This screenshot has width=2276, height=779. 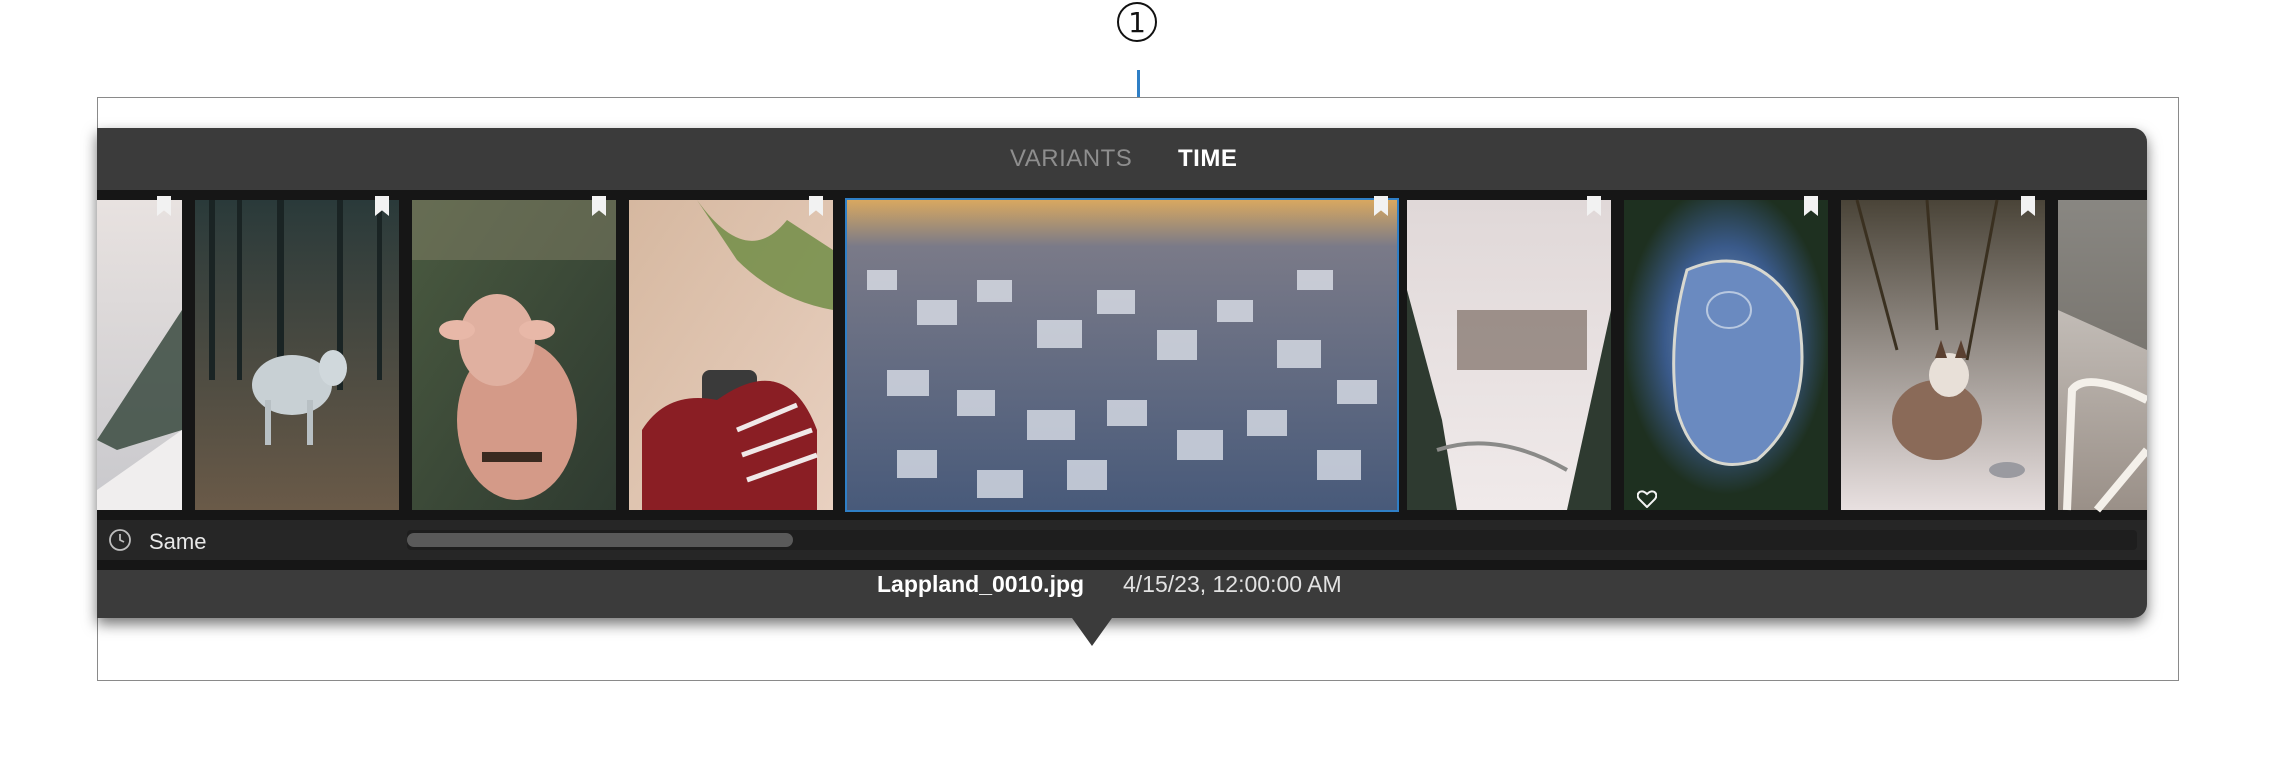 I want to click on heart-icon, so click(x=1647, y=499).